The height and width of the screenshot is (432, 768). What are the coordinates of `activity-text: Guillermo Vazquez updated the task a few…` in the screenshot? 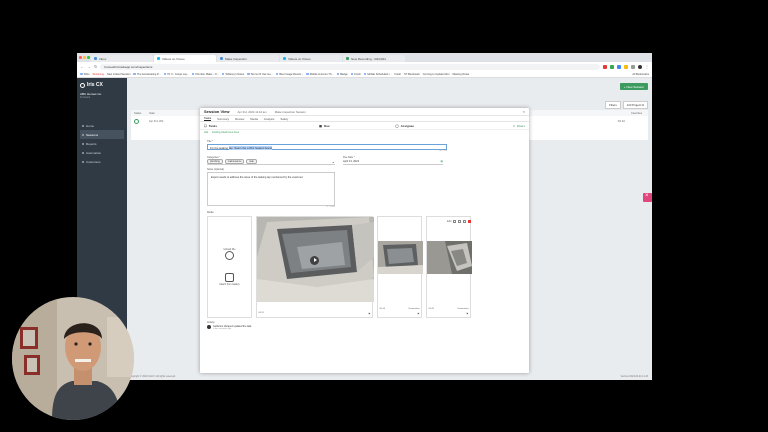 It's located at (232, 327).